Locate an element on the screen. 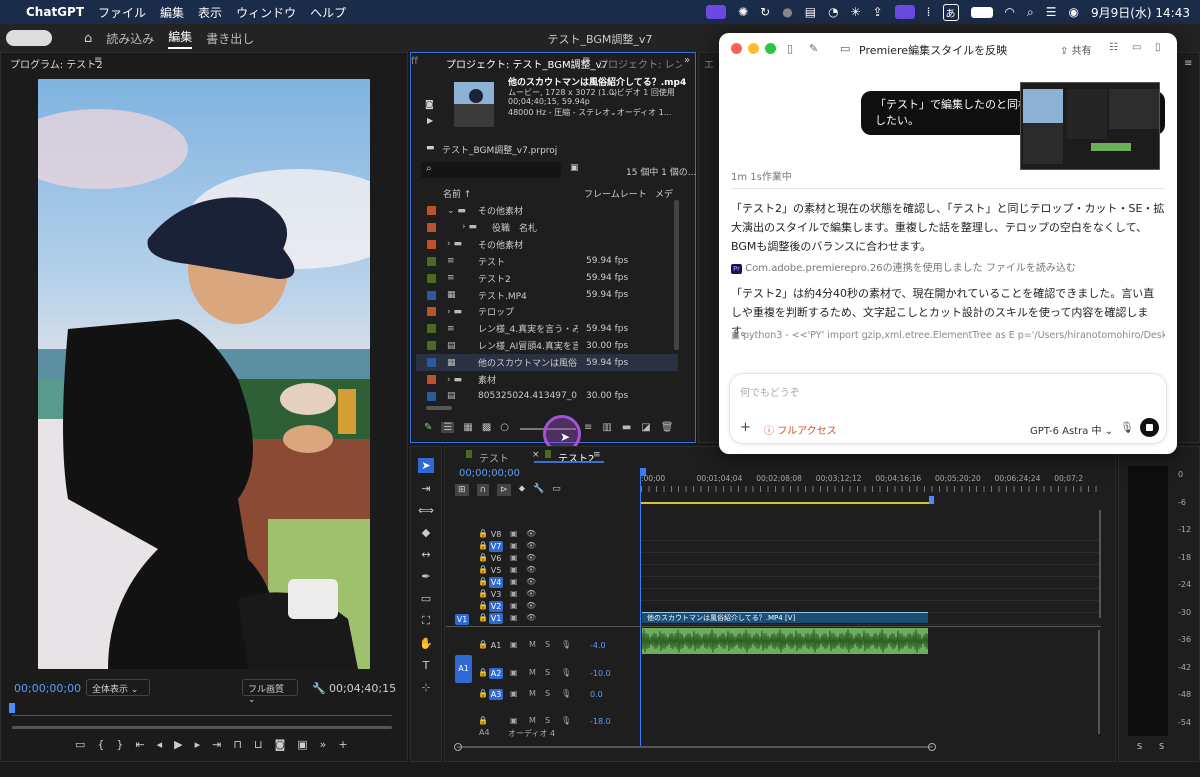  feed-icon: ◔ is located at coordinates (833, 12).